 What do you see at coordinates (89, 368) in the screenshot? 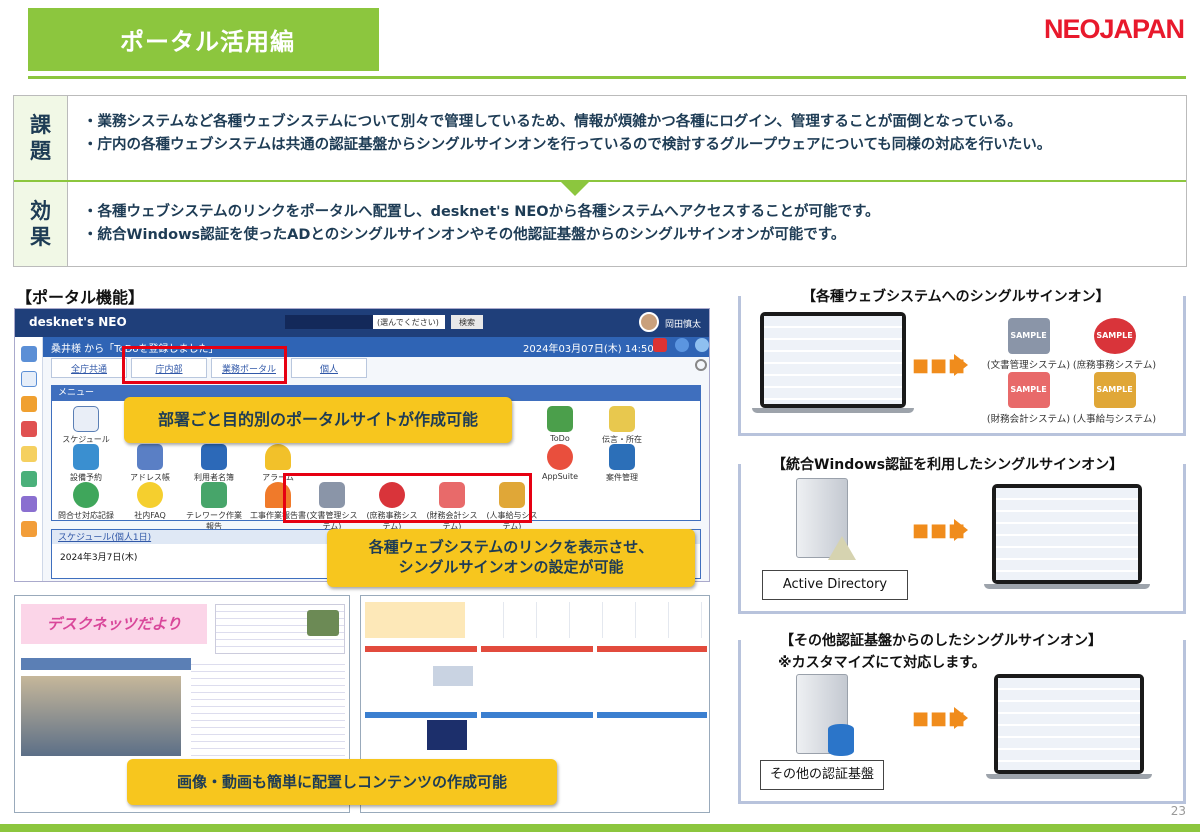
I see `tab-all-office: 全庁共通` at bounding box center [89, 368].